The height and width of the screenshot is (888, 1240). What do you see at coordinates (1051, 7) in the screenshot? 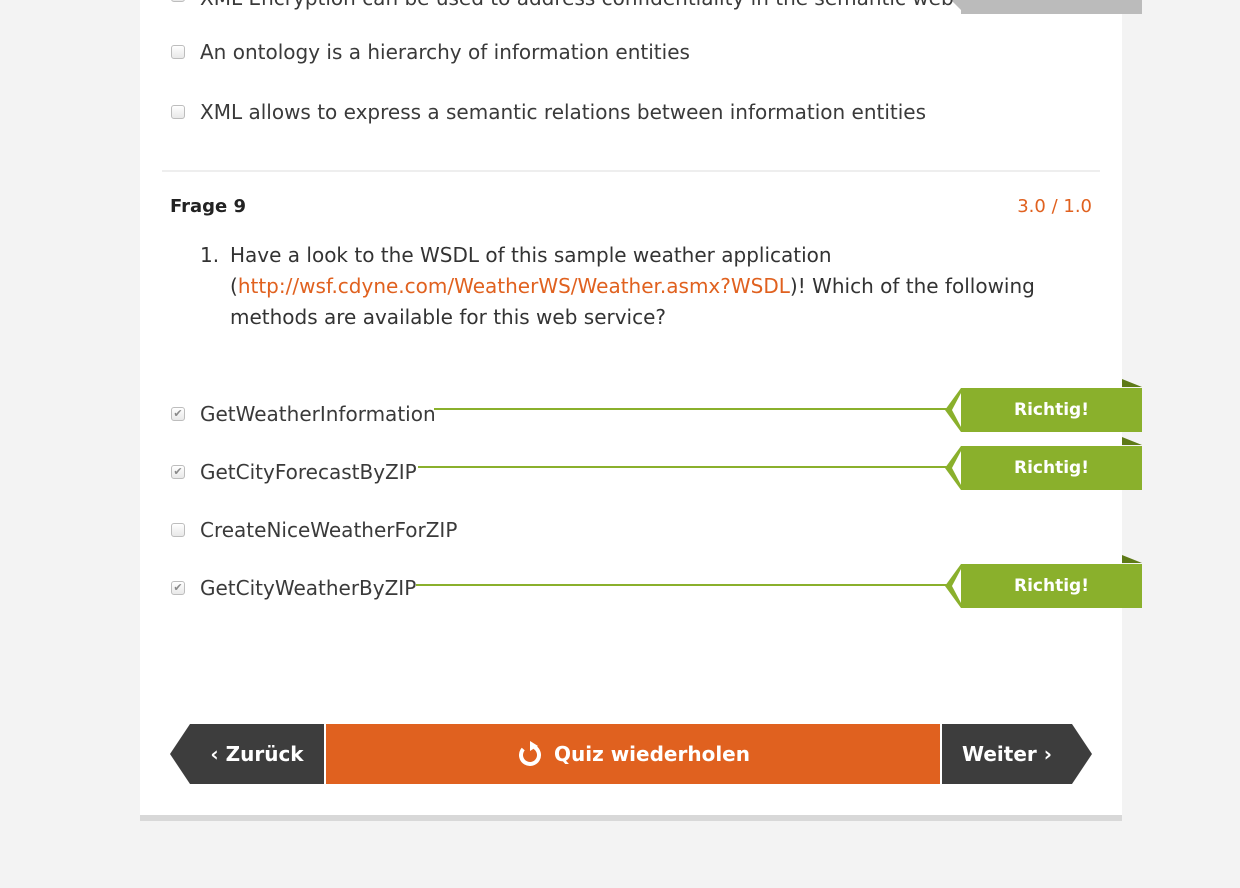
I see `feedback-badge` at bounding box center [1051, 7].